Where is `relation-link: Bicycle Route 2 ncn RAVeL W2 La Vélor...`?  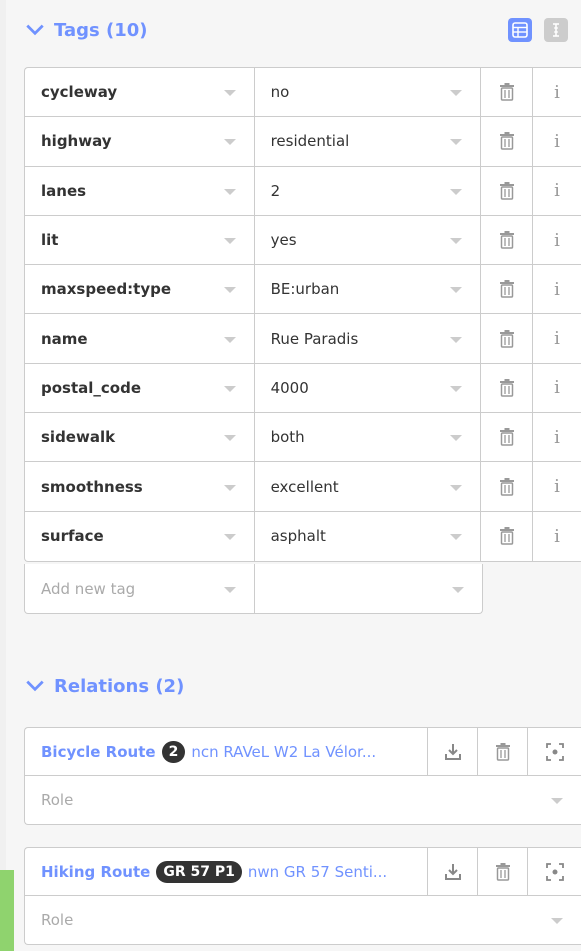 relation-link: Bicycle Route 2 ncn RAVeL W2 La Vélor... is located at coordinates (226, 751).